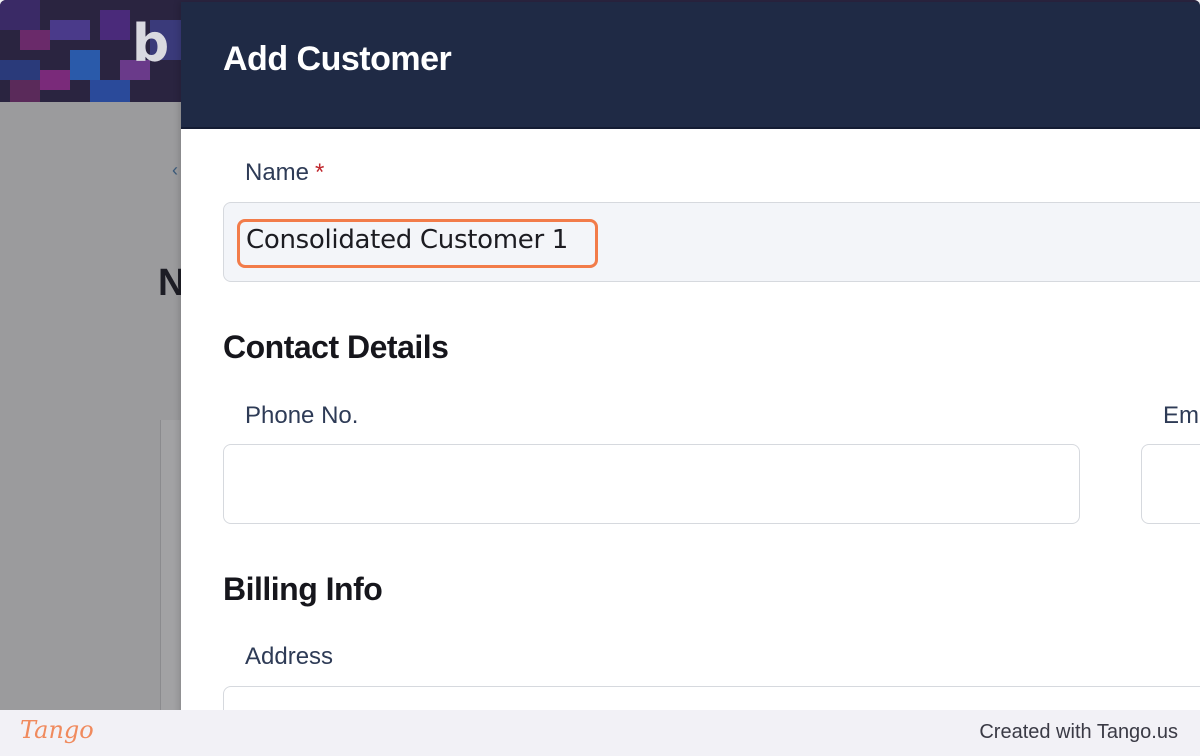 This screenshot has width=1200, height=756. I want to click on highlight-box, so click(417, 243).